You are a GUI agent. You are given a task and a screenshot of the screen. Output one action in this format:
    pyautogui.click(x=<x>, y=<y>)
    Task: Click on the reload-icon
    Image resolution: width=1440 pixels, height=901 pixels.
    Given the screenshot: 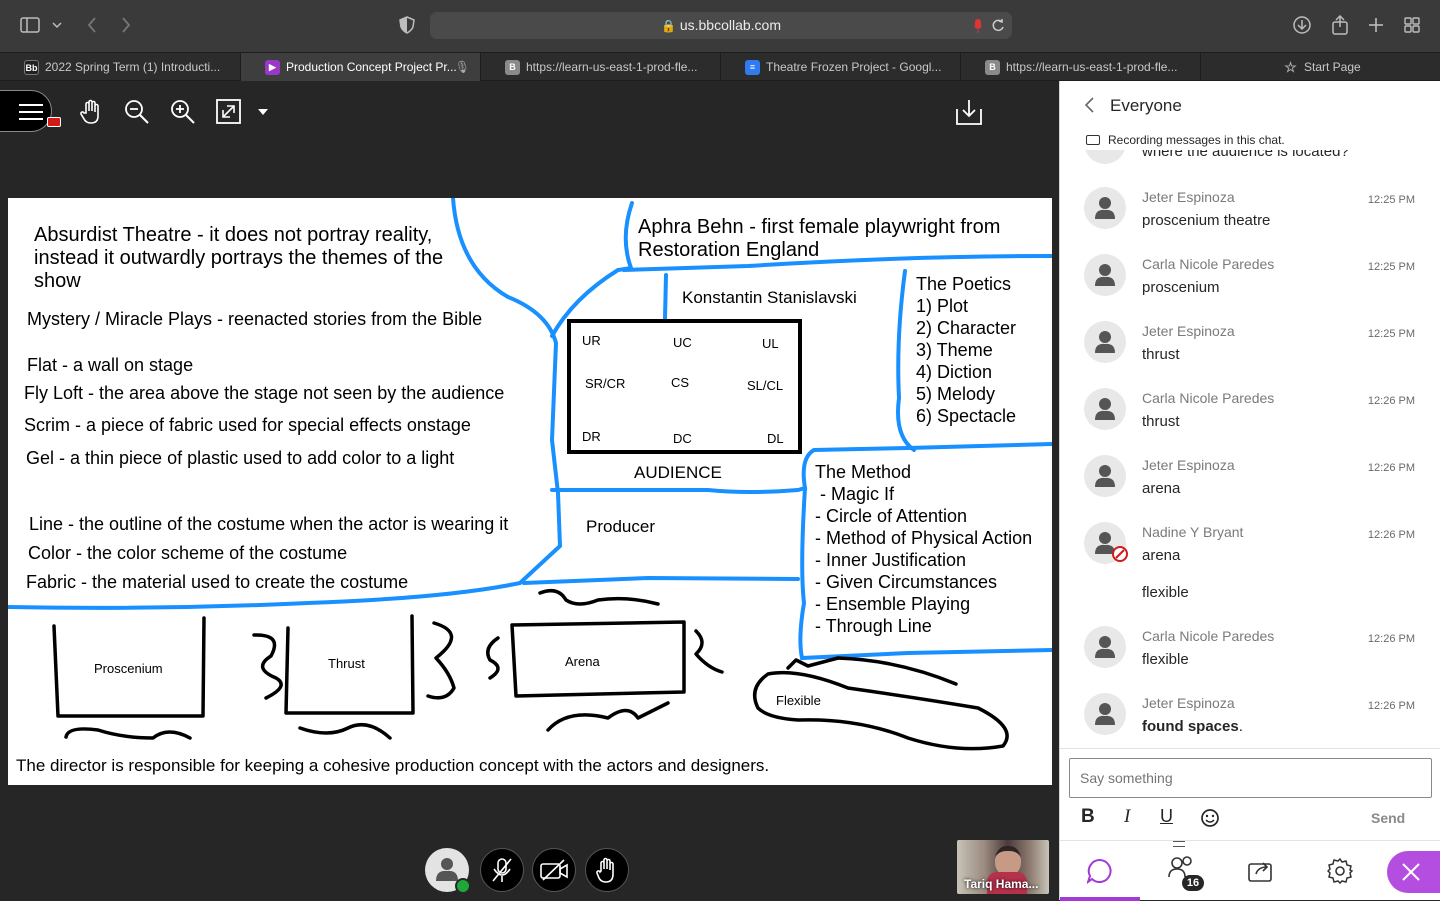 What is the action you would take?
    pyautogui.click(x=998, y=26)
    